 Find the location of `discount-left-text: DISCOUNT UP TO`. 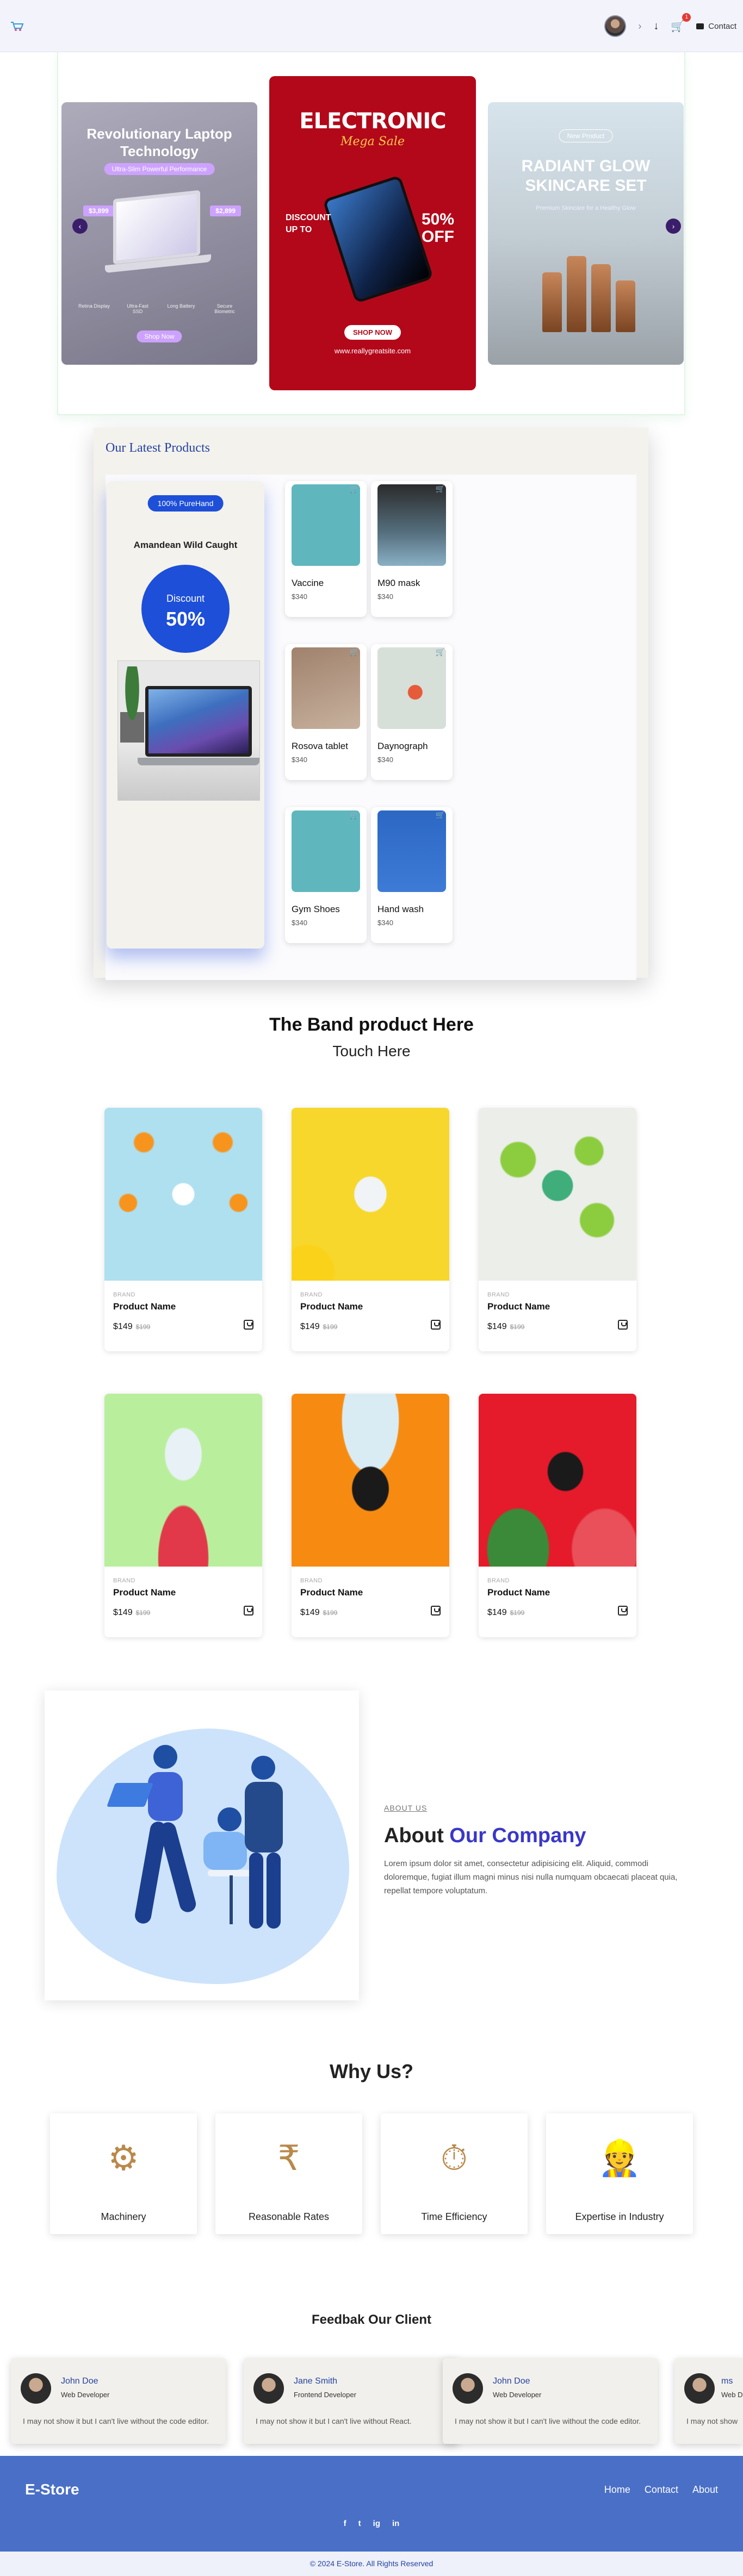

discount-left-text: DISCOUNT UP TO is located at coordinates (308, 223).